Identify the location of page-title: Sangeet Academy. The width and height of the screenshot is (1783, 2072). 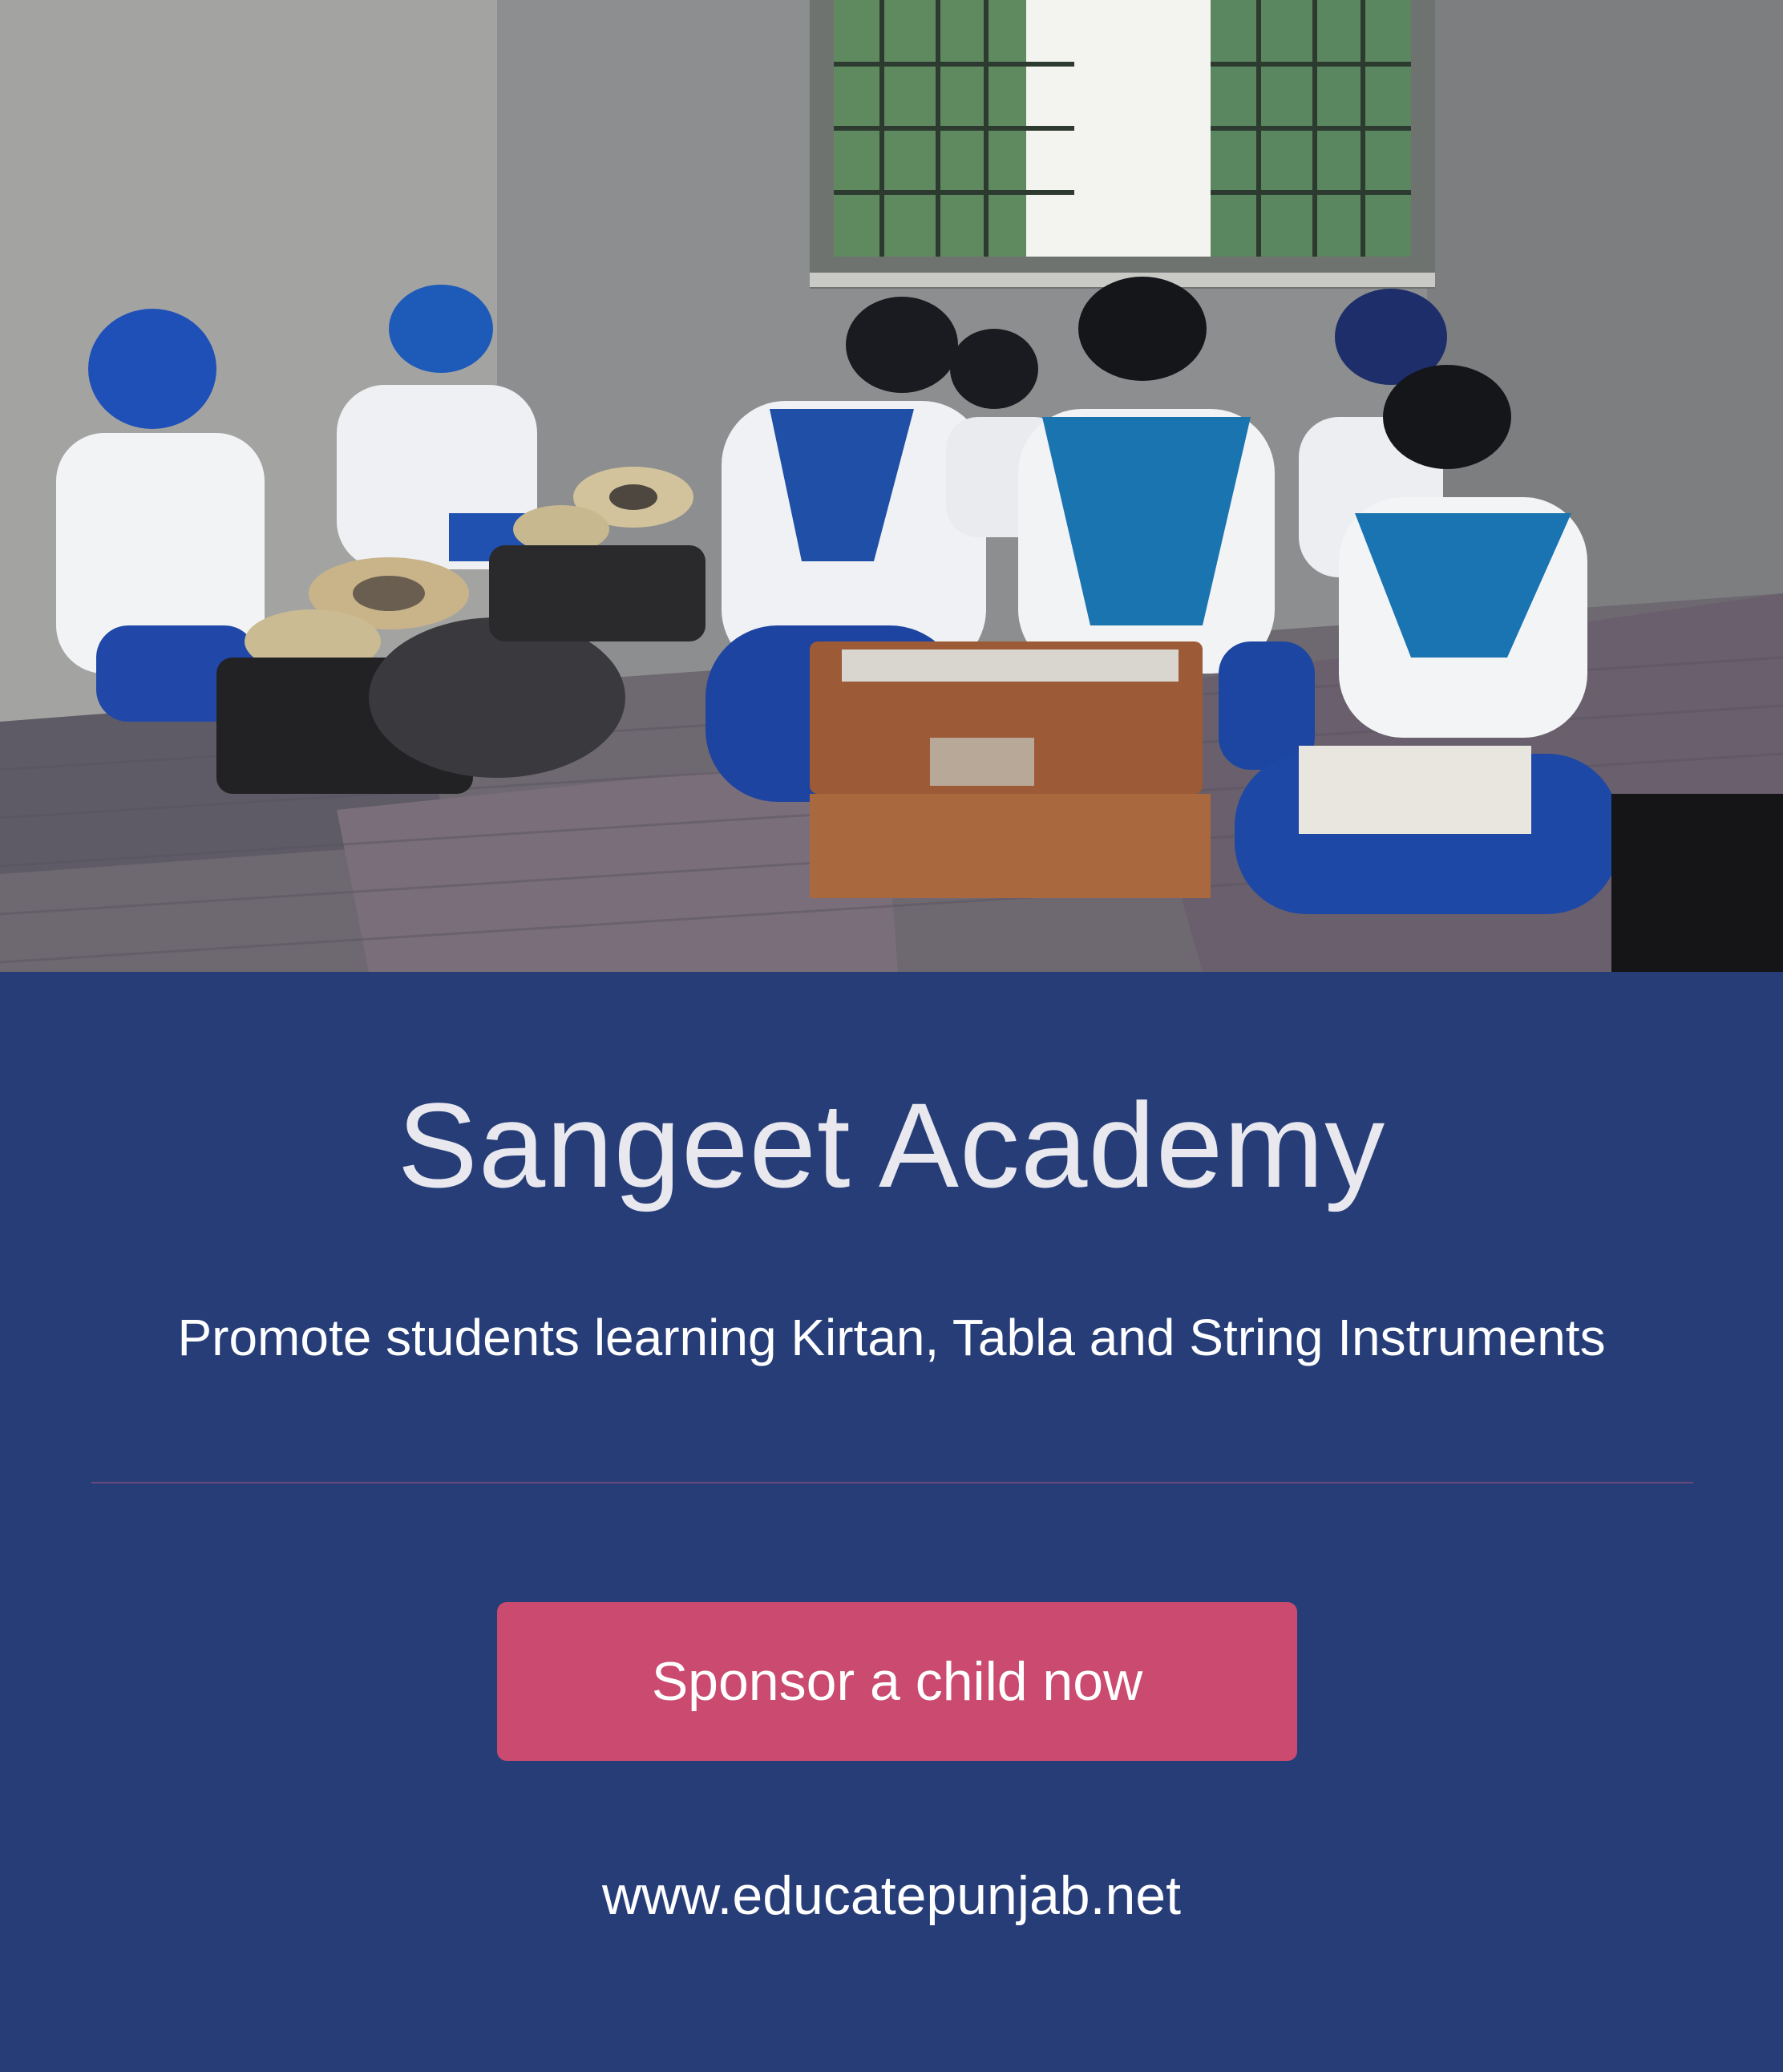
(891, 1145).